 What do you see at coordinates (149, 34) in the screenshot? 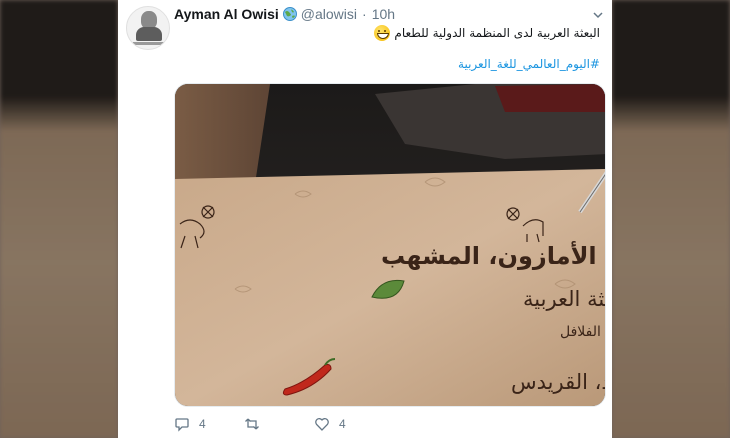
I see `avatar-body-shape` at bounding box center [149, 34].